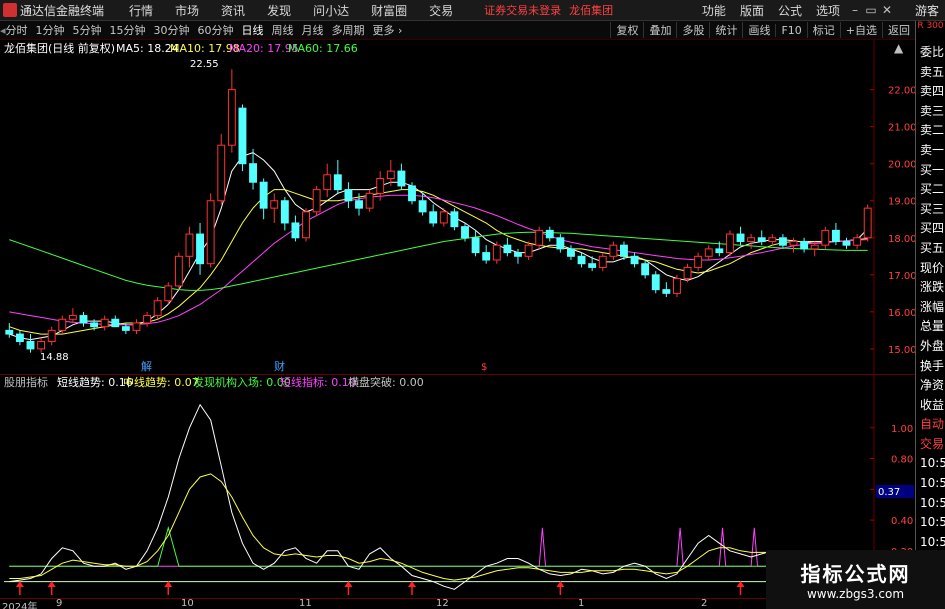 The height and width of the screenshot is (609, 945). What do you see at coordinates (692, 30) in the screenshot?
I see `multi-stock-button: 多股` at bounding box center [692, 30].